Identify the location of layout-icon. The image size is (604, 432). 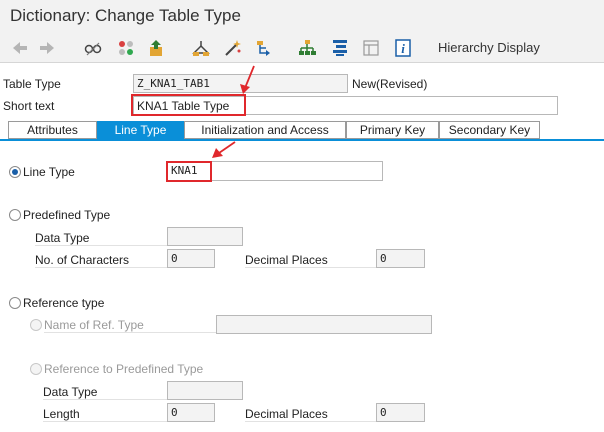
(371, 48).